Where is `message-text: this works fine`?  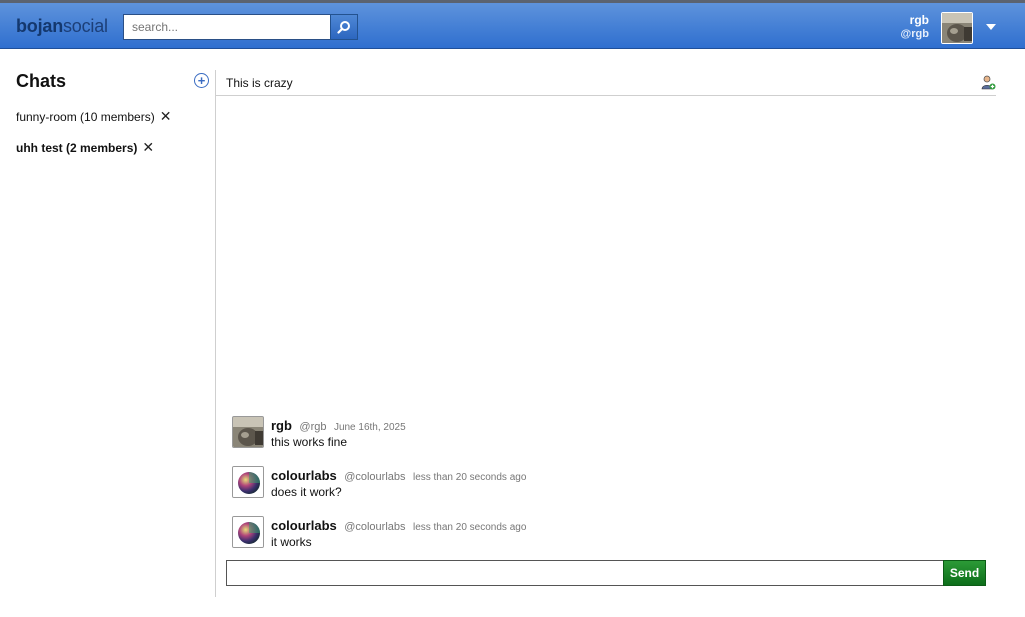
message-text: this works fine is located at coordinates (309, 442).